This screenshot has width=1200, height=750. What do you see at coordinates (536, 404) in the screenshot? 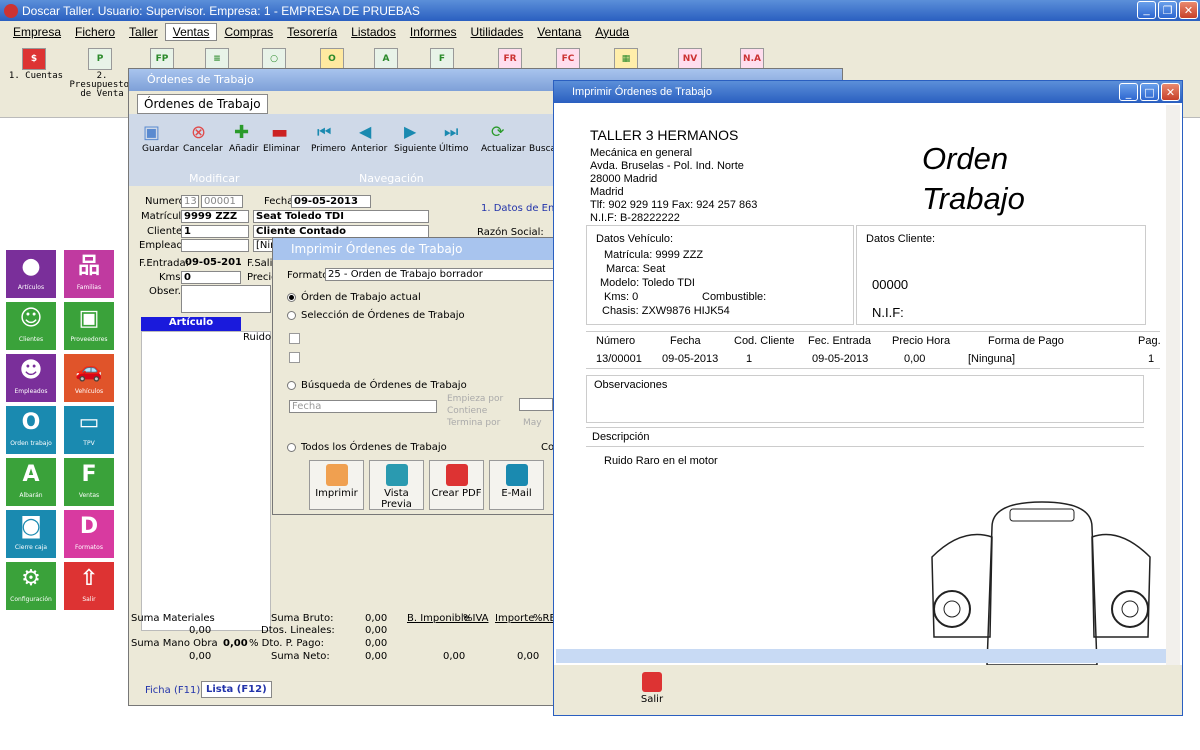
I see `busqueda-text` at bounding box center [536, 404].